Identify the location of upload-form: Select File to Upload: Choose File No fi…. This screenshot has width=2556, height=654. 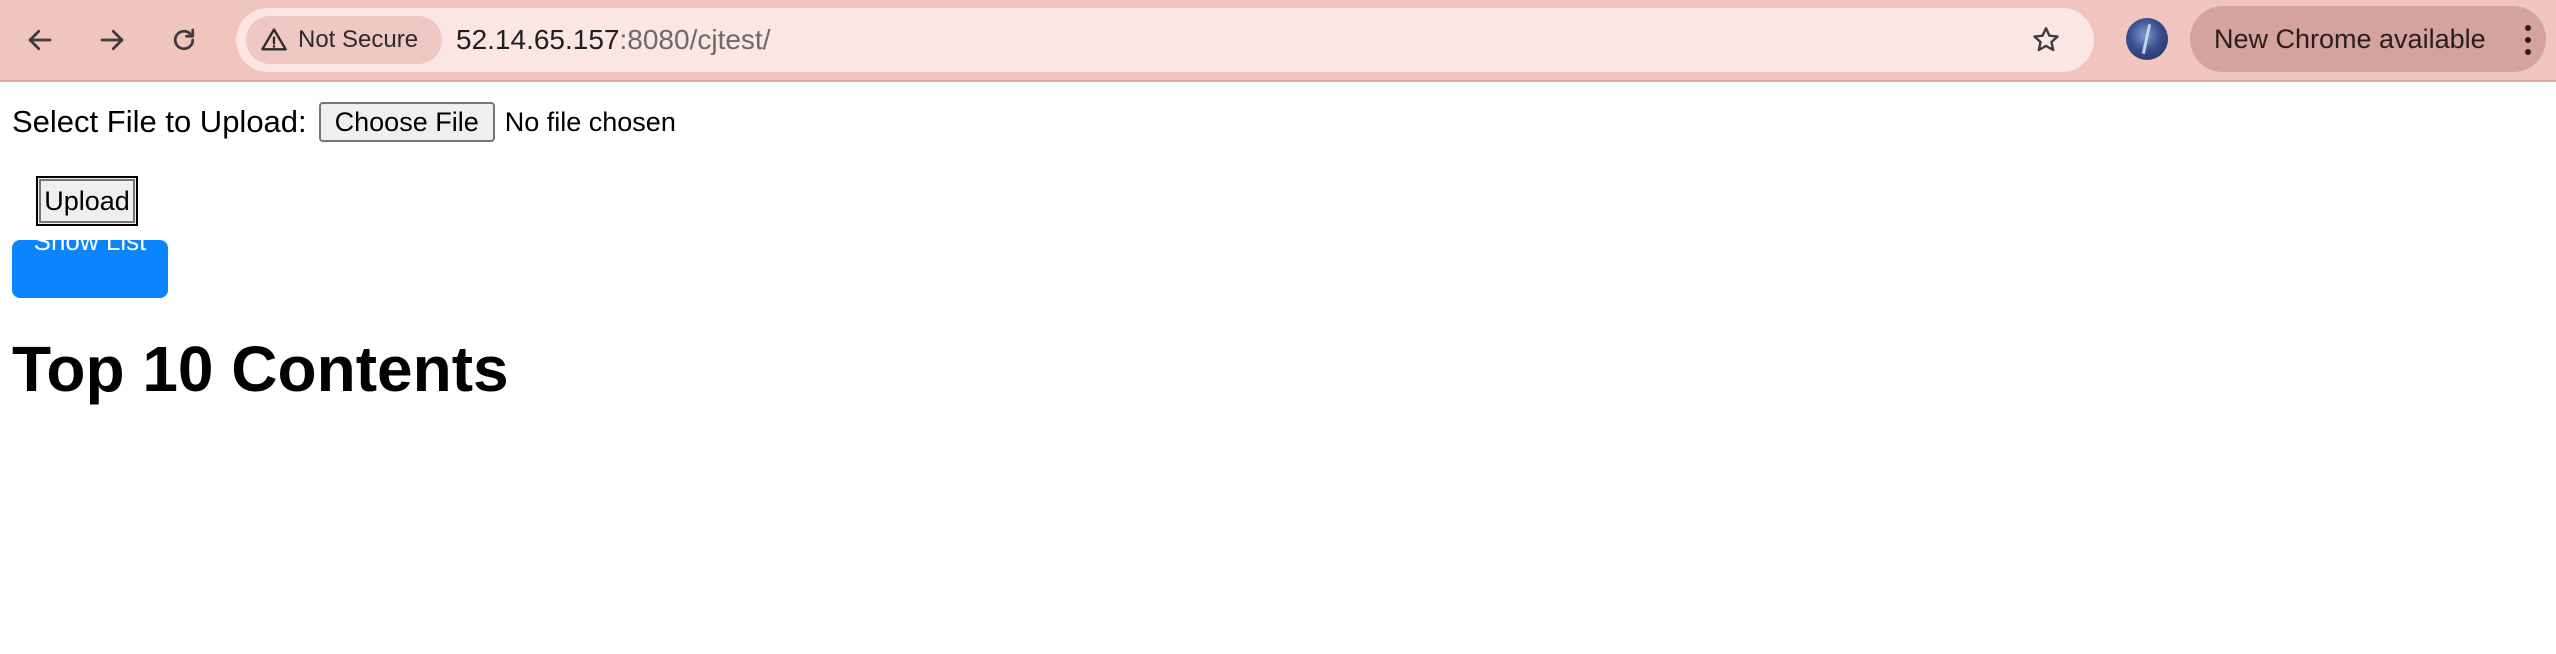
(344, 122).